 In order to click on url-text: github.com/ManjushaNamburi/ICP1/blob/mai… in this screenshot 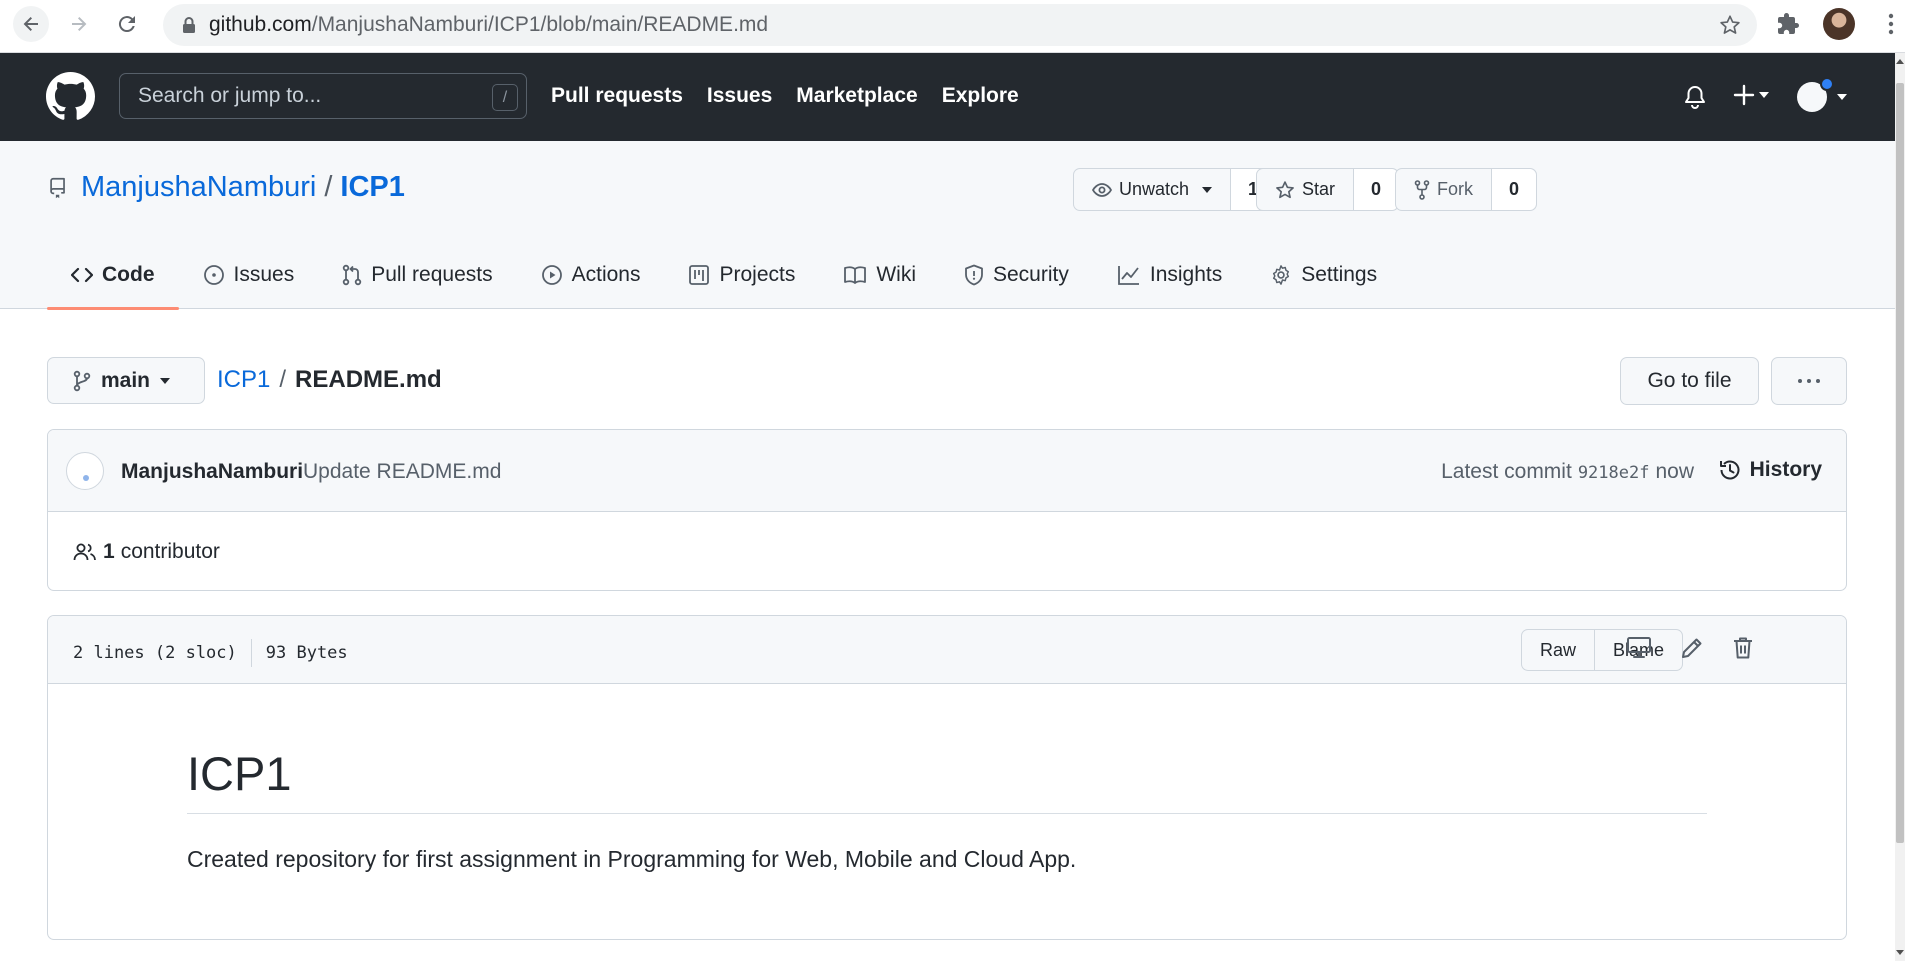, I will do `click(489, 24)`.